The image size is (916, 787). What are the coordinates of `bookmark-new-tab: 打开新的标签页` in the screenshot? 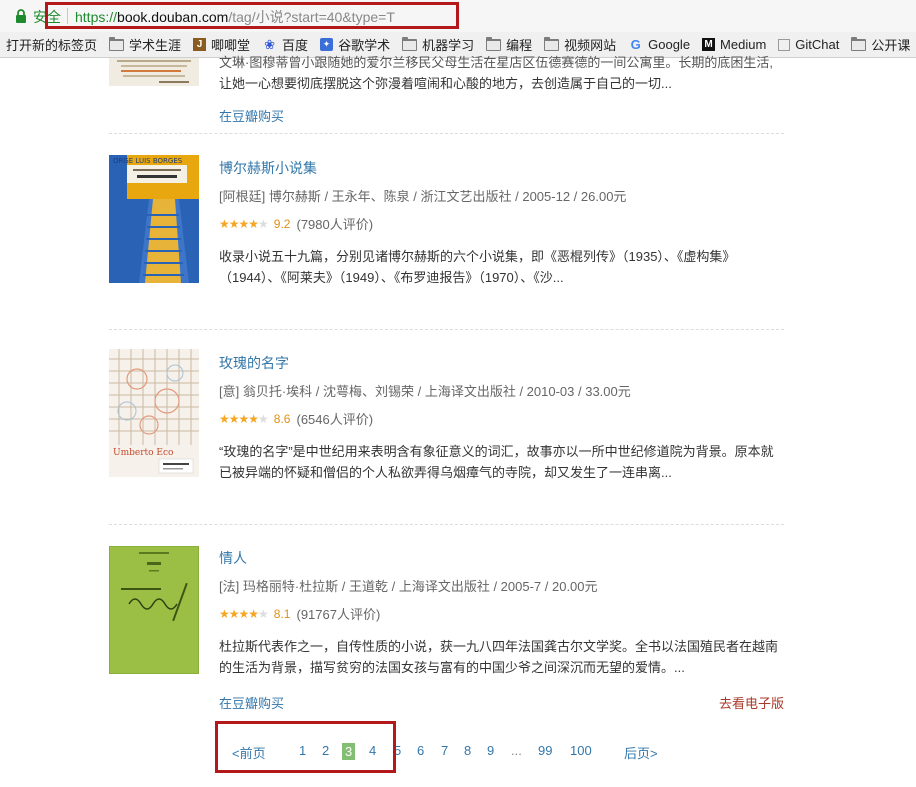 It's located at (51, 44).